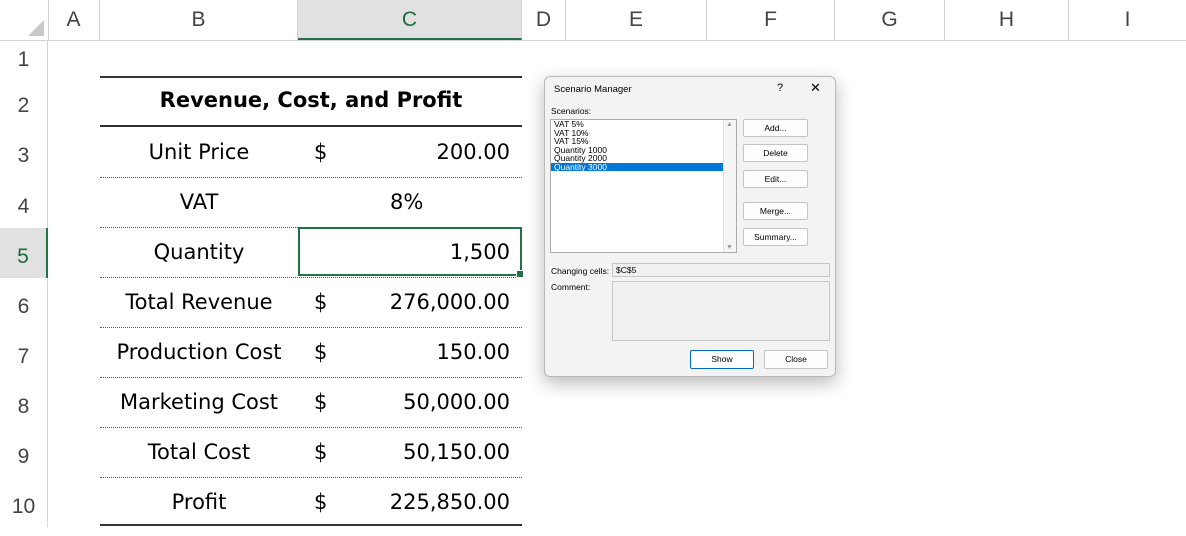  What do you see at coordinates (571, 111) in the screenshot?
I see `scenarios-label: Scenarios:` at bounding box center [571, 111].